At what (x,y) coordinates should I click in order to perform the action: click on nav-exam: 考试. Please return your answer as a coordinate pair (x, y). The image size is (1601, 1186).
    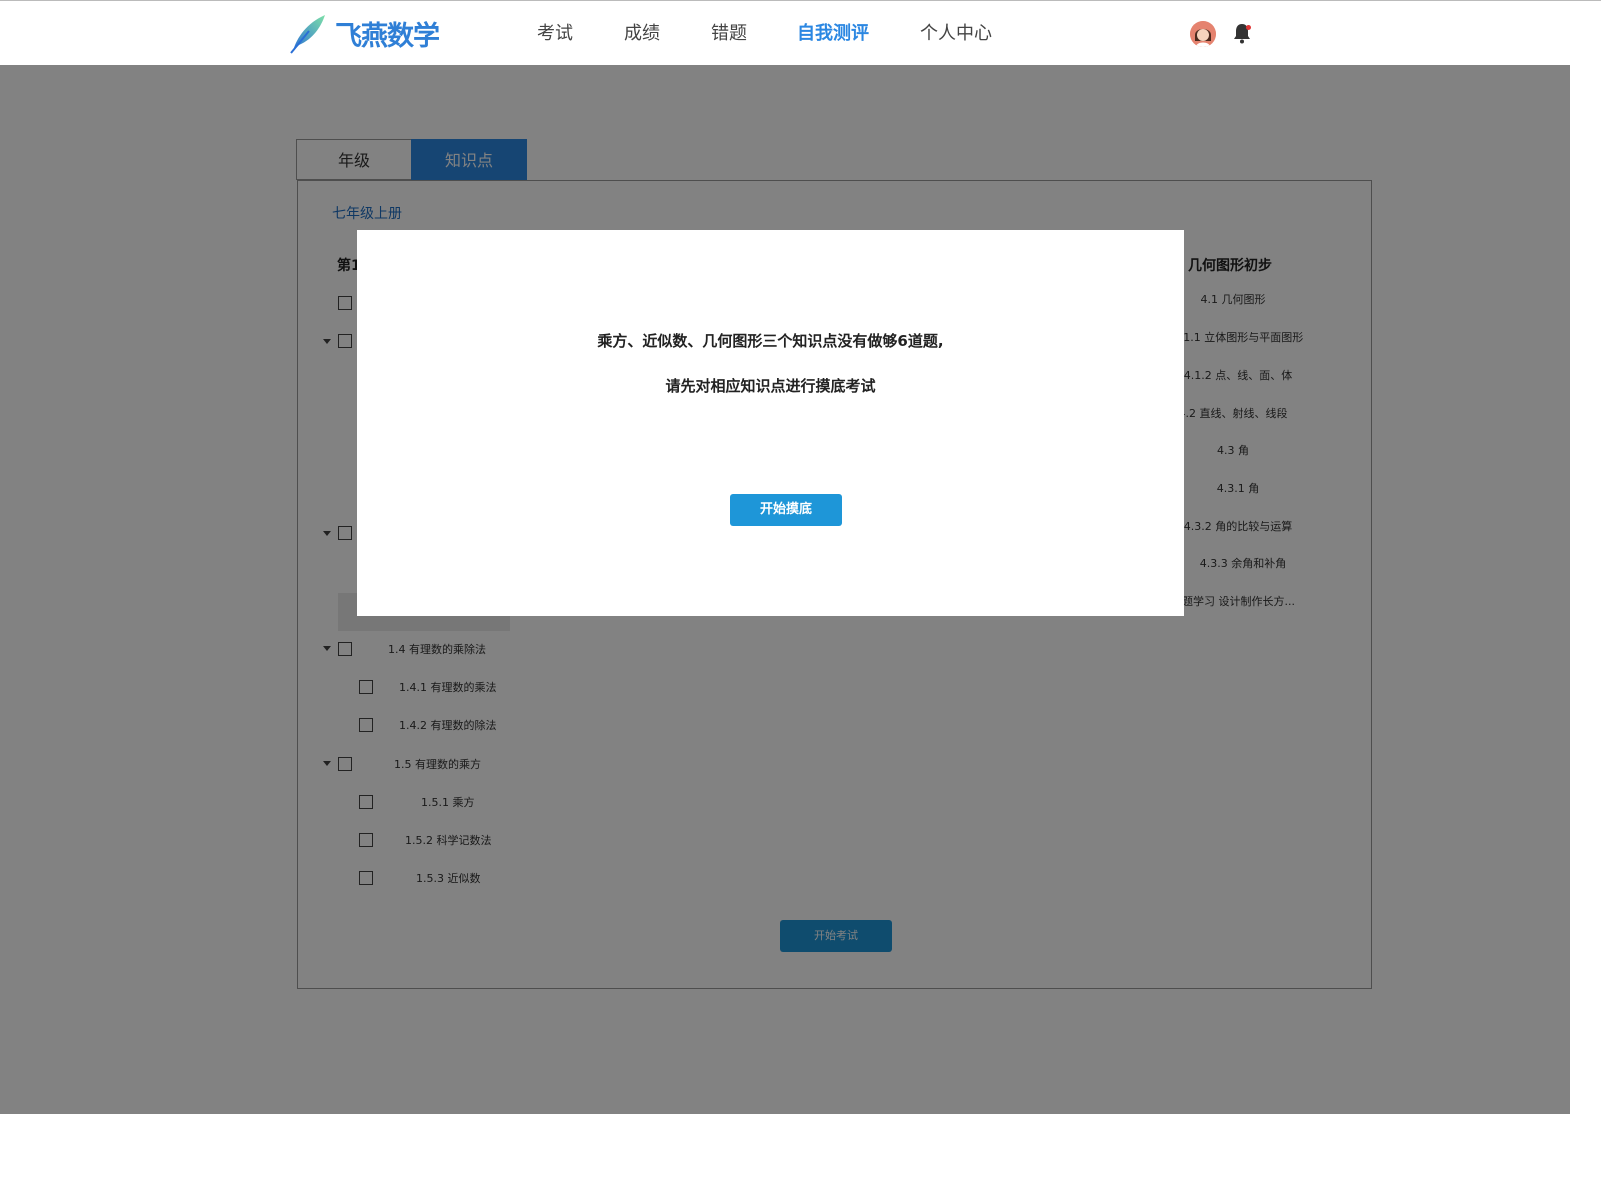
    Looking at the image, I should click on (555, 33).